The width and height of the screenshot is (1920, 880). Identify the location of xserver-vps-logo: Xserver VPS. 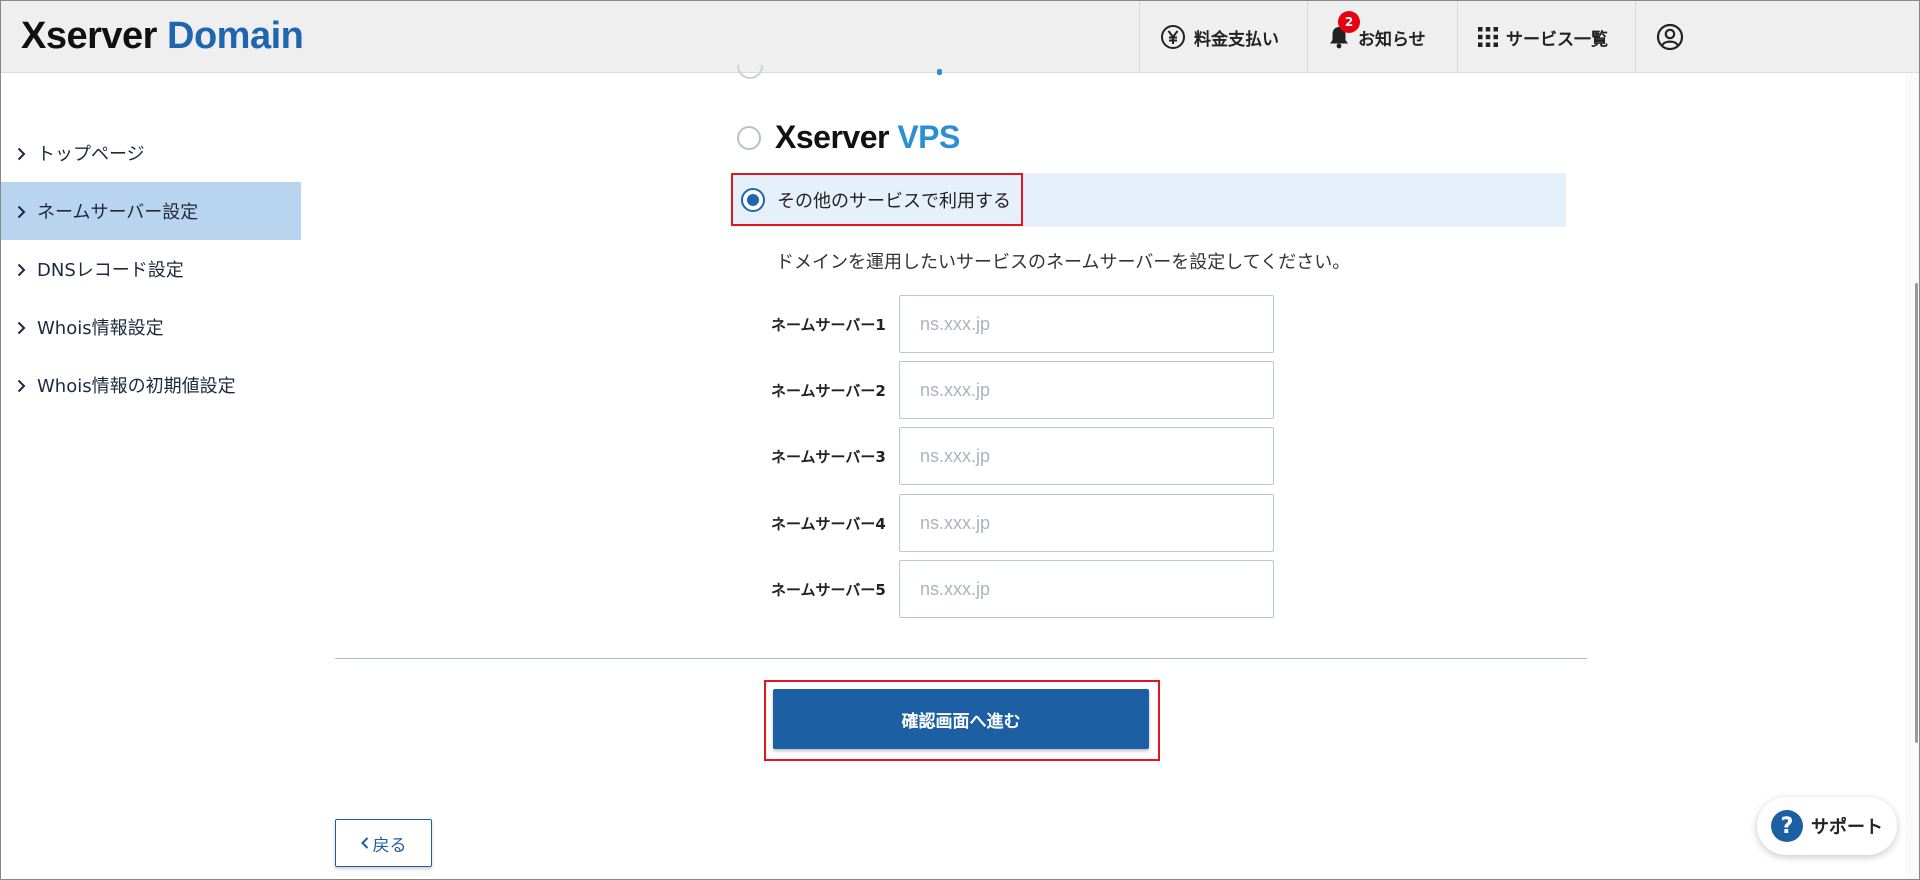
(867, 137).